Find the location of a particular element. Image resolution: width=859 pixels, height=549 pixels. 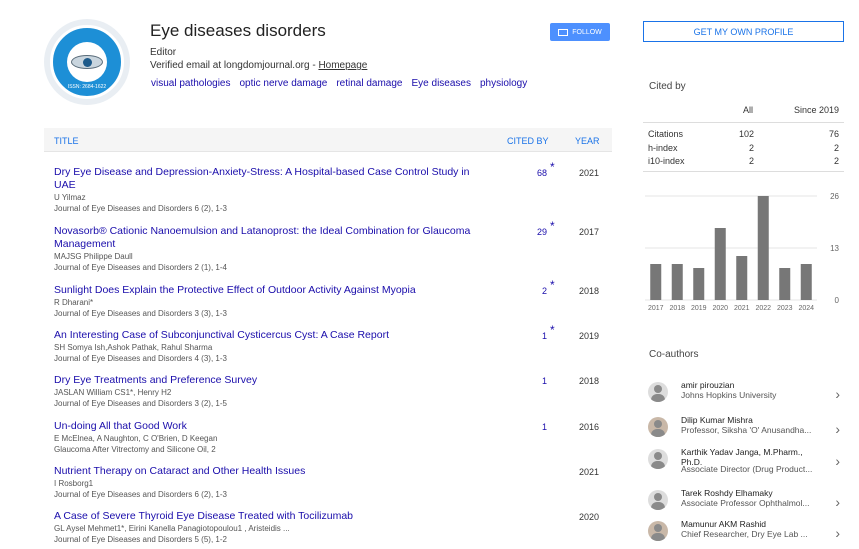

x-tick-label: 2018 is located at coordinates (677, 308).